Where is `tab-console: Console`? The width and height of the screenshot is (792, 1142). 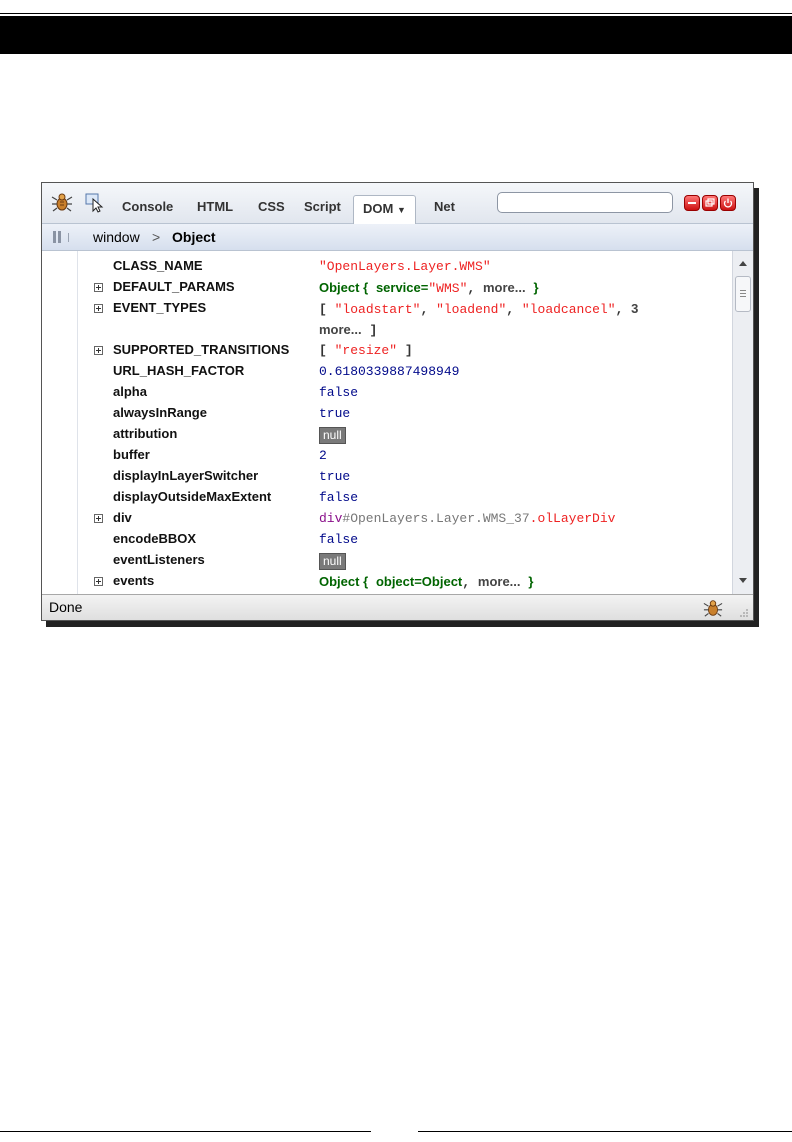 tab-console: Console is located at coordinates (147, 207).